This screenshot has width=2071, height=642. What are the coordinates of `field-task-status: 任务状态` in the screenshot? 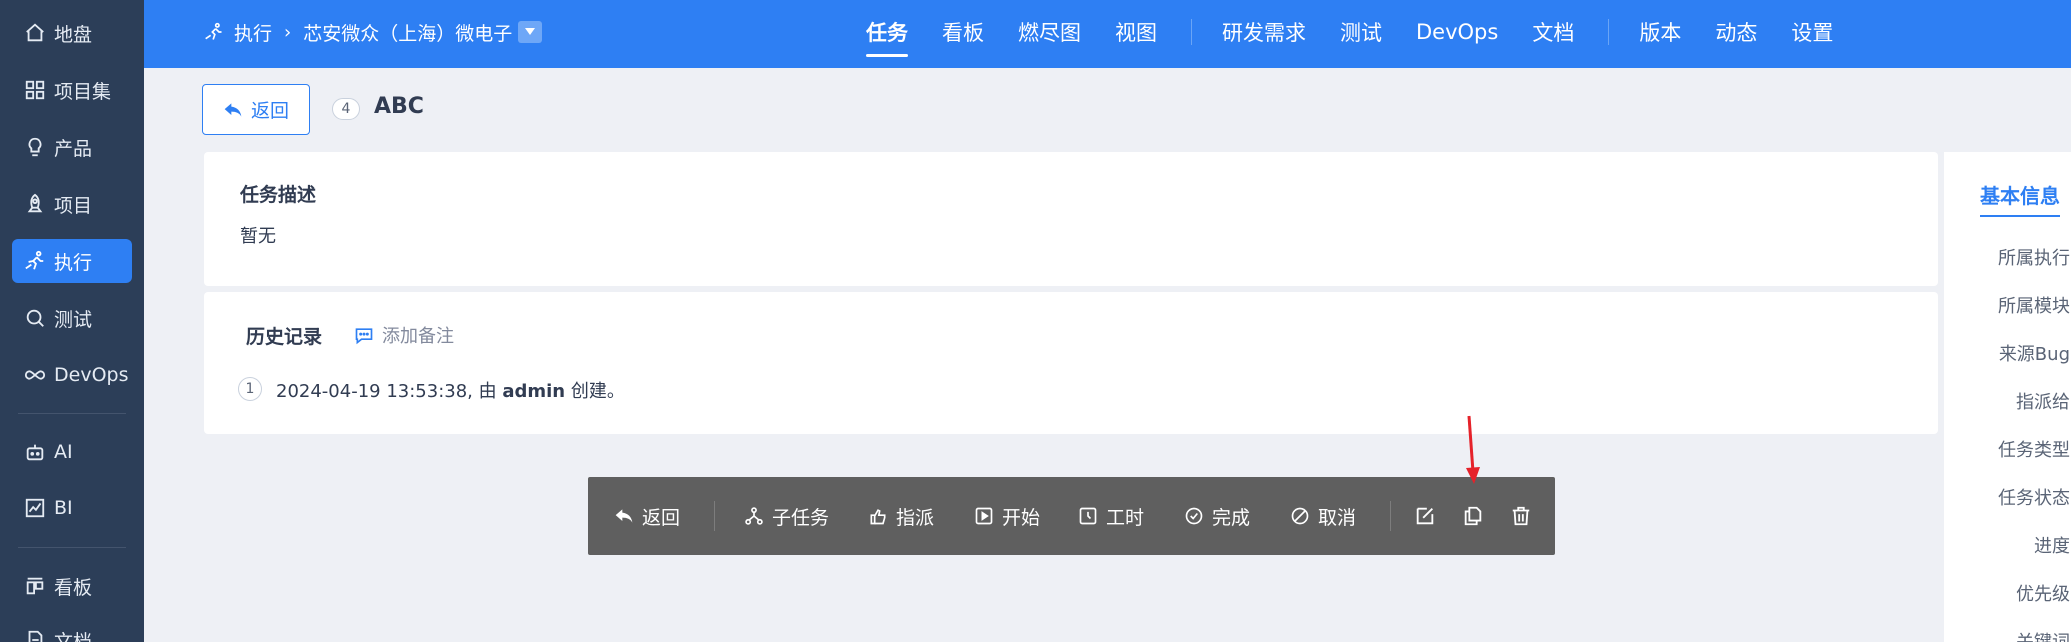 It's located at (2034, 498).